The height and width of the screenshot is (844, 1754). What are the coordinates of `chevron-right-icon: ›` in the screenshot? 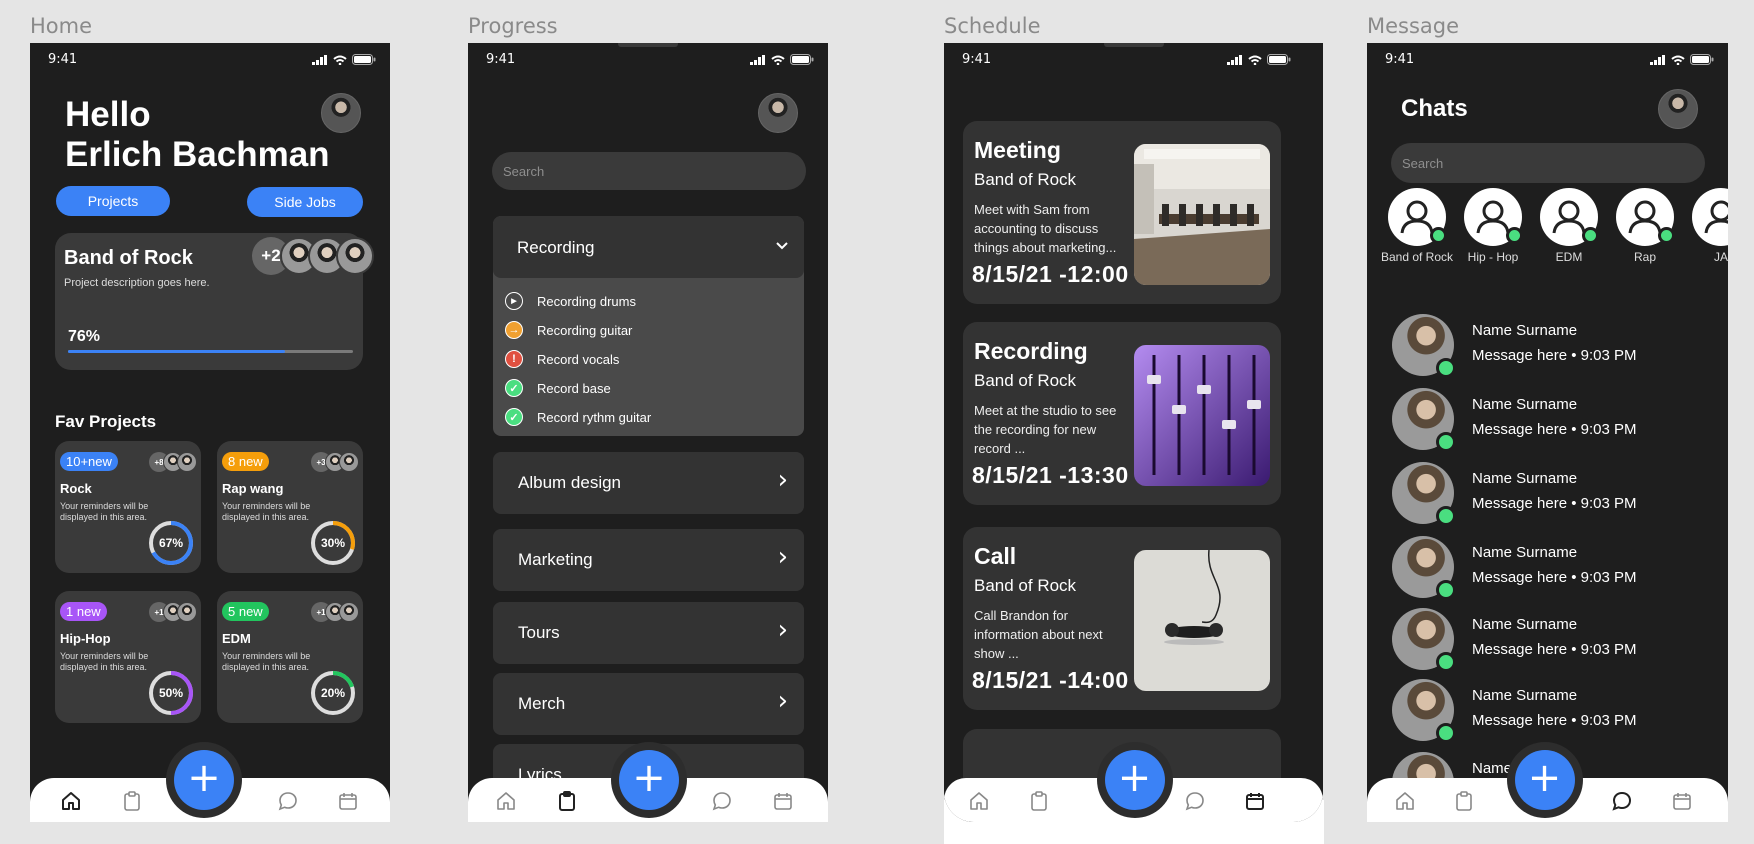 It's located at (782, 630).